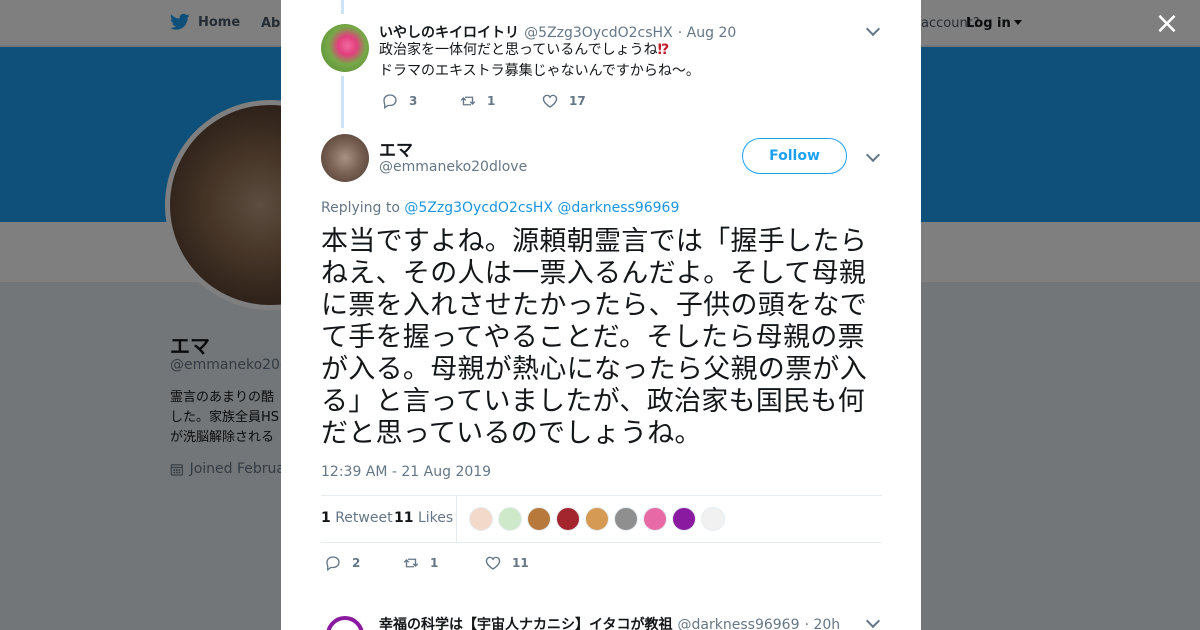  Describe the element at coordinates (520, 563) in the screenshot. I see `like-count: 11` at that location.